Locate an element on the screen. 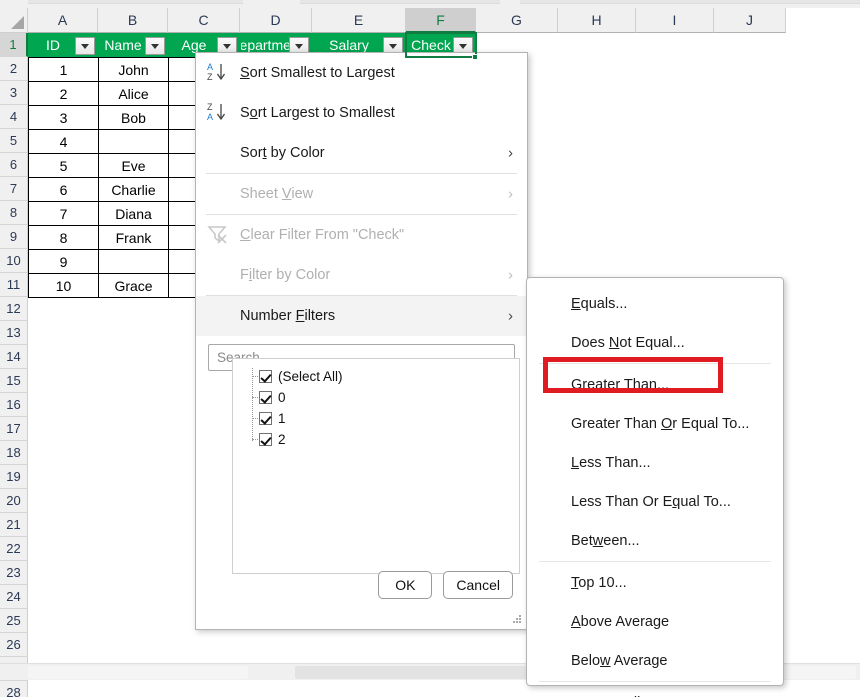  row-header-13: 13 is located at coordinates (14, 333).